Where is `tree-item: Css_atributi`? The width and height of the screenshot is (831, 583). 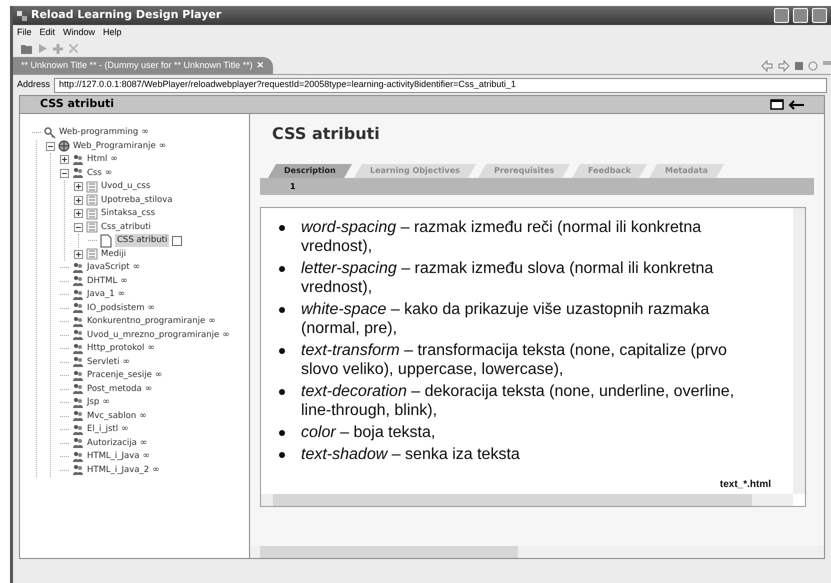 tree-item: Css_atributi is located at coordinates (126, 227).